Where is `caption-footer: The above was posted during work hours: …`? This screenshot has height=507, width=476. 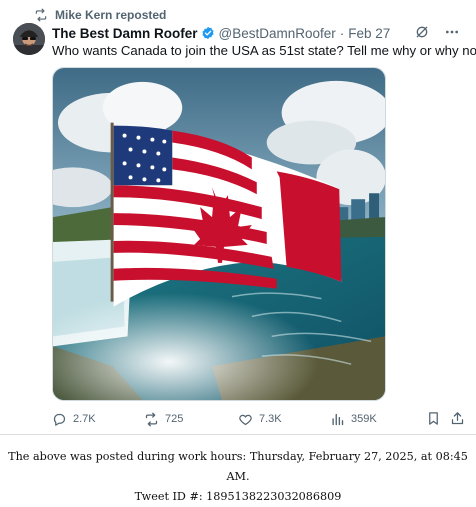
caption-footer: The above was posted during work hours: … is located at coordinates (238, 477).